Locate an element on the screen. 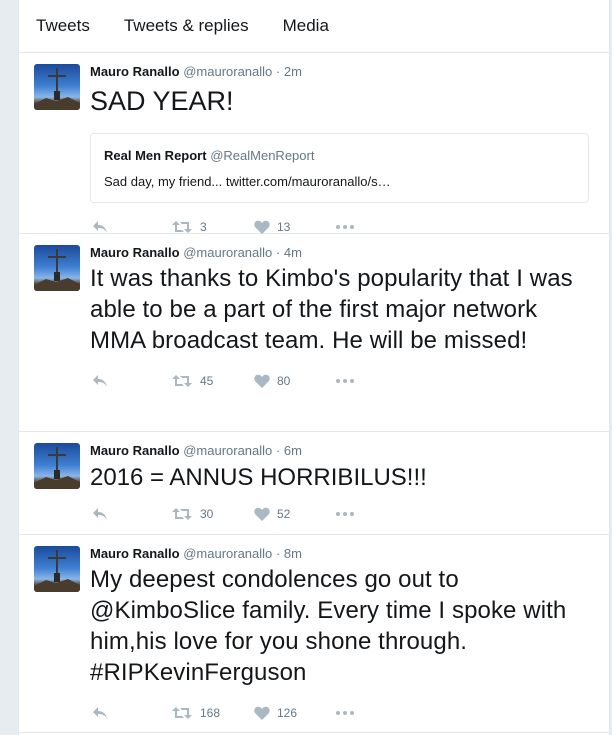 This screenshot has height=735, width=612. quoted-author-name: Real Men Report is located at coordinates (155, 155).